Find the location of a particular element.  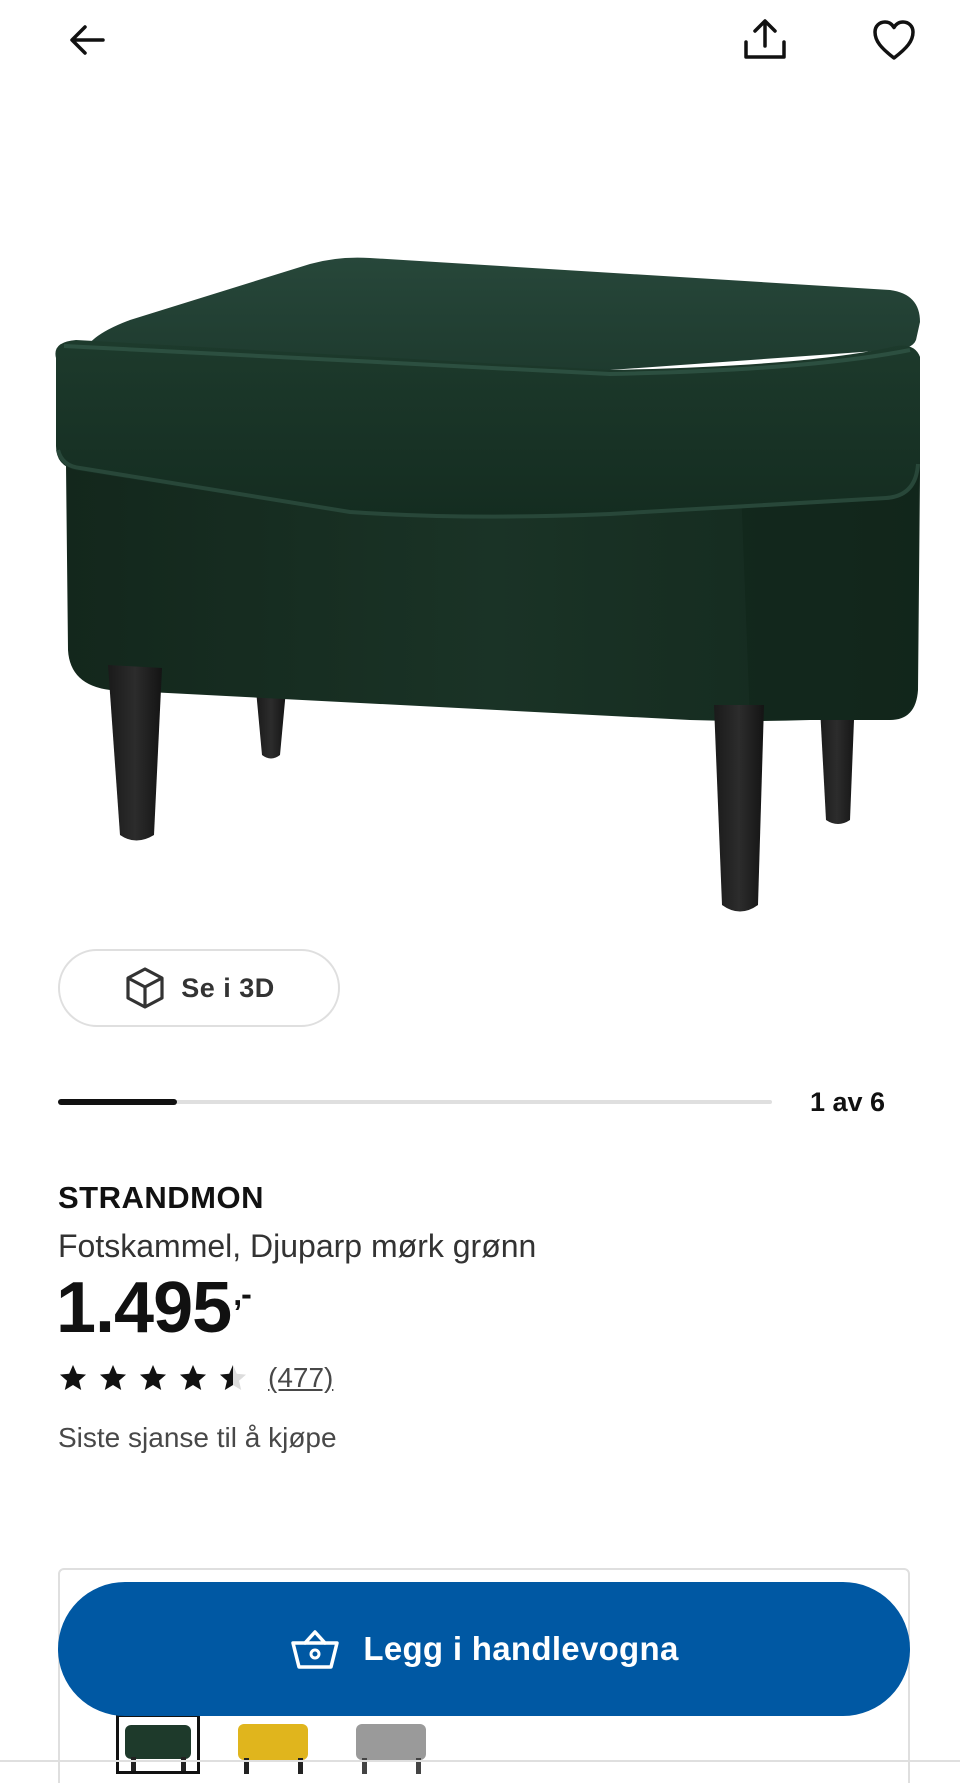

favourite-button is located at coordinates (894, 40).